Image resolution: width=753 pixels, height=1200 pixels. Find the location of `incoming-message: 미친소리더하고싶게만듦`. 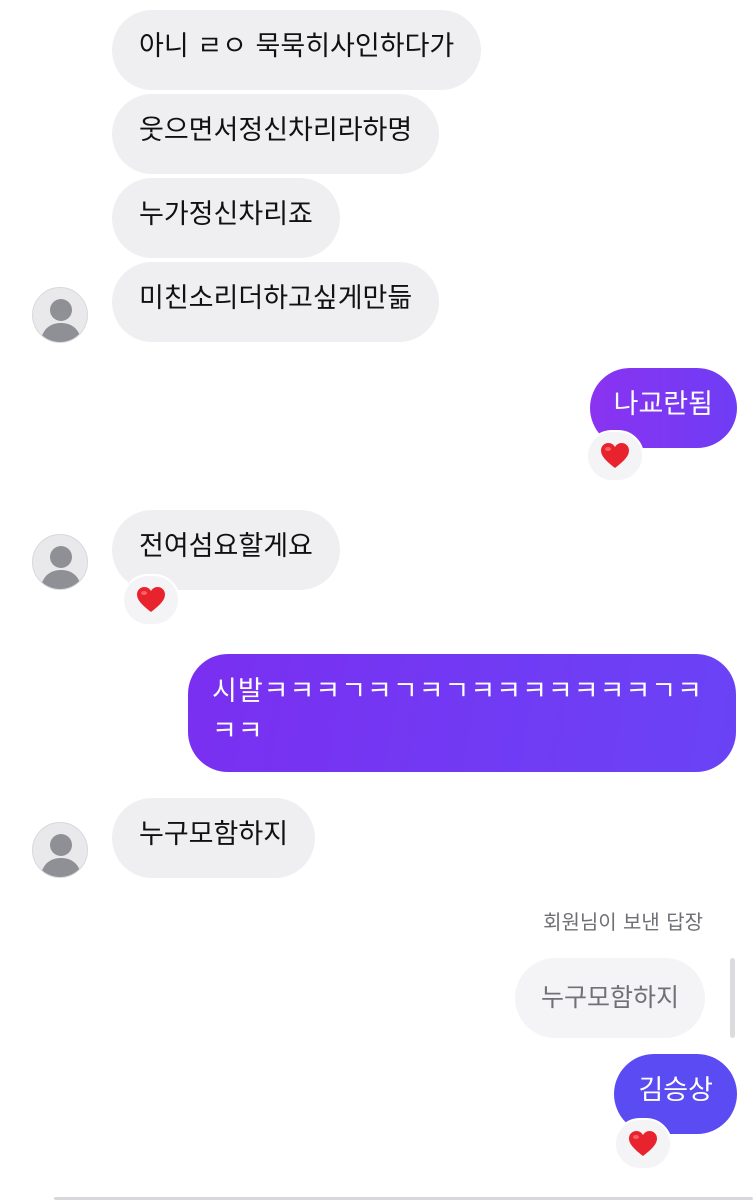

incoming-message: 미친소리더하고싶게만듦 is located at coordinates (276, 302).